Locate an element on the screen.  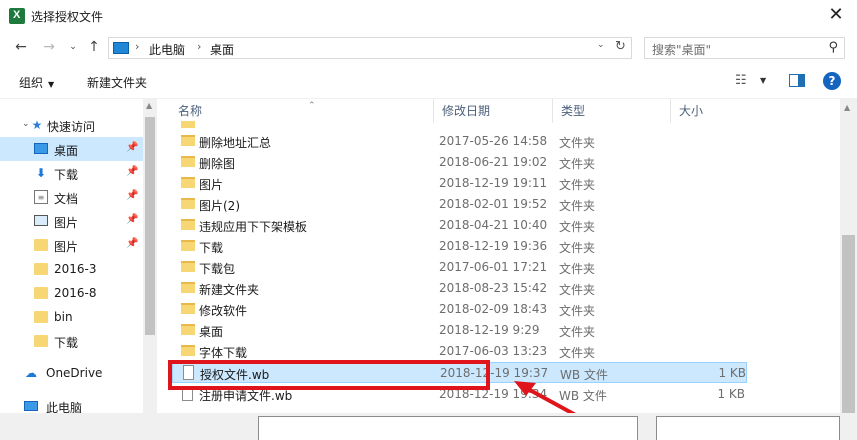
file-name: 桌面 is located at coordinates (211, 332).